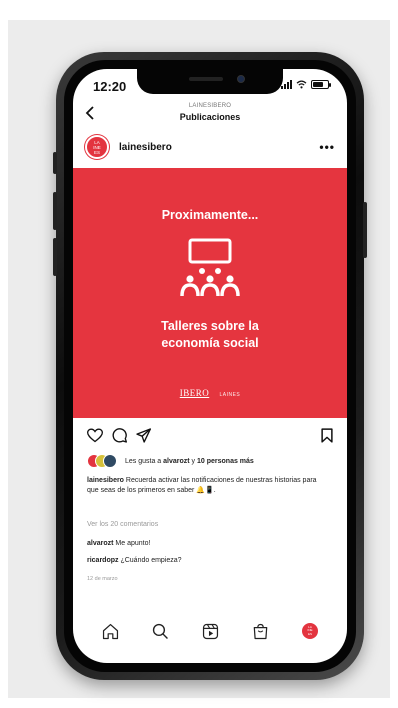  Describe the element at coordinates (210, 267) in the screenshot. I see `workshop-presentation-icon` at that location.